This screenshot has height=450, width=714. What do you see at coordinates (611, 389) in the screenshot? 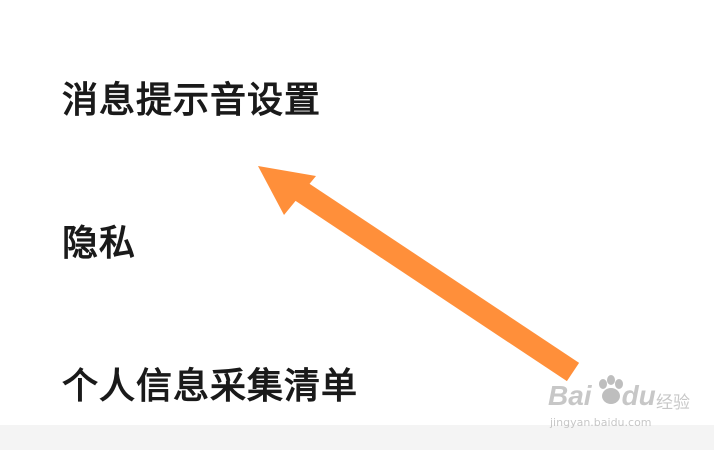
I see `paw-icon` at bounding box center [611, 389].